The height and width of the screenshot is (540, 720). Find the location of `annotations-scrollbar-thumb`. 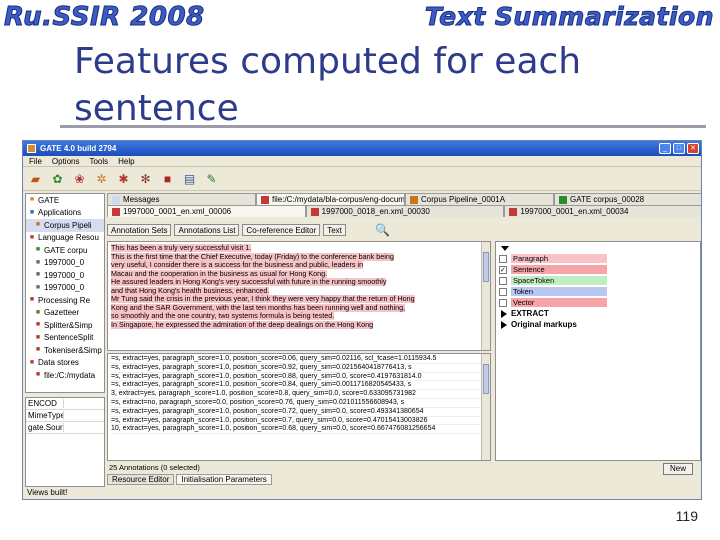

annotations-scrollbar-thumb is located at coordinates (486, 379).